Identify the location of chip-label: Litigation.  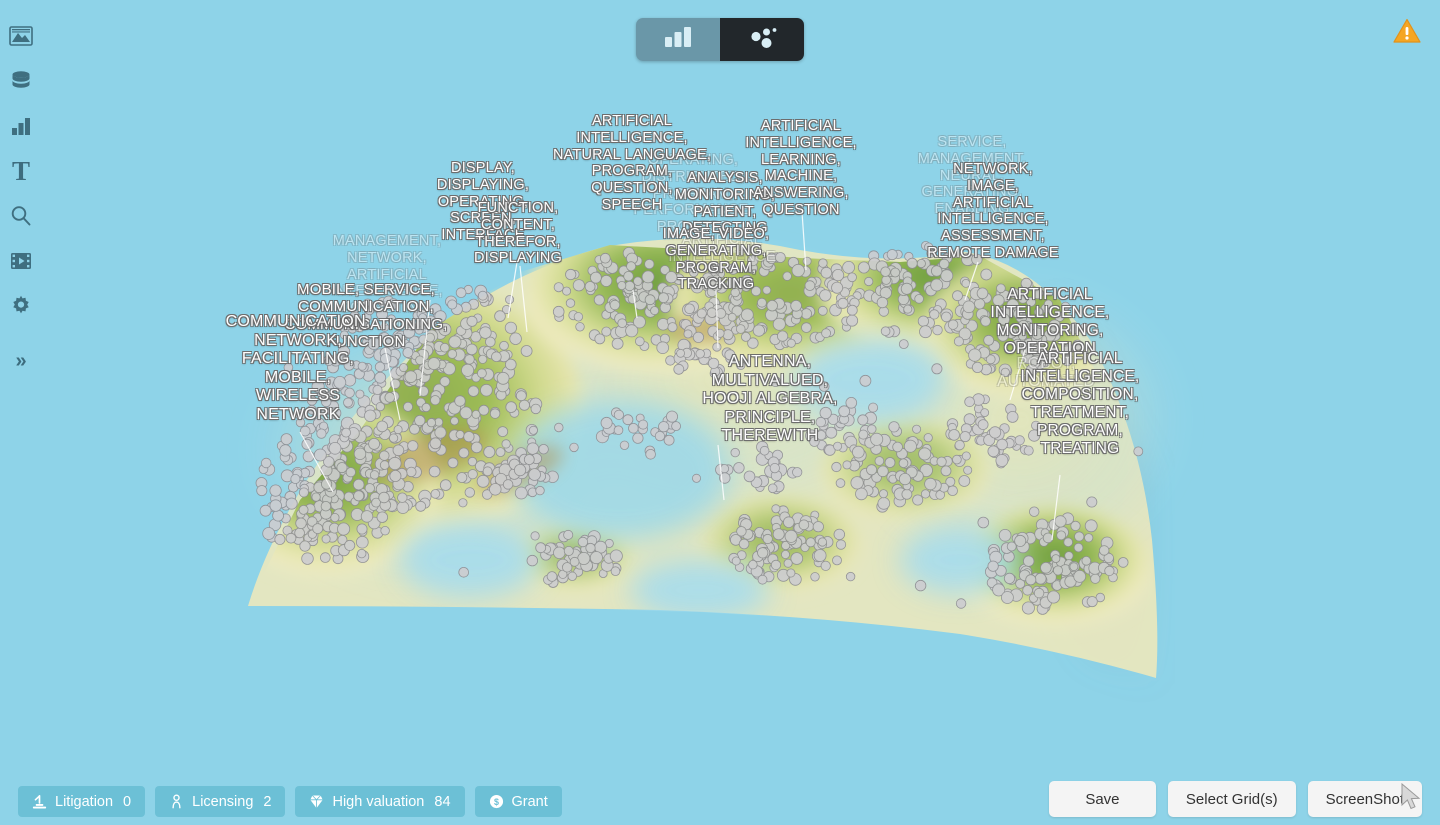
(84, 801).